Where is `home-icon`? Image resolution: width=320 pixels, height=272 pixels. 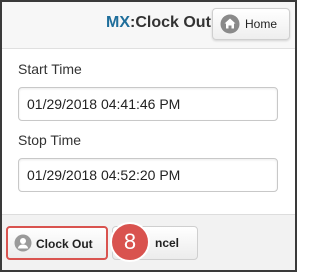
home-icon is located at coordinates (230, 24).